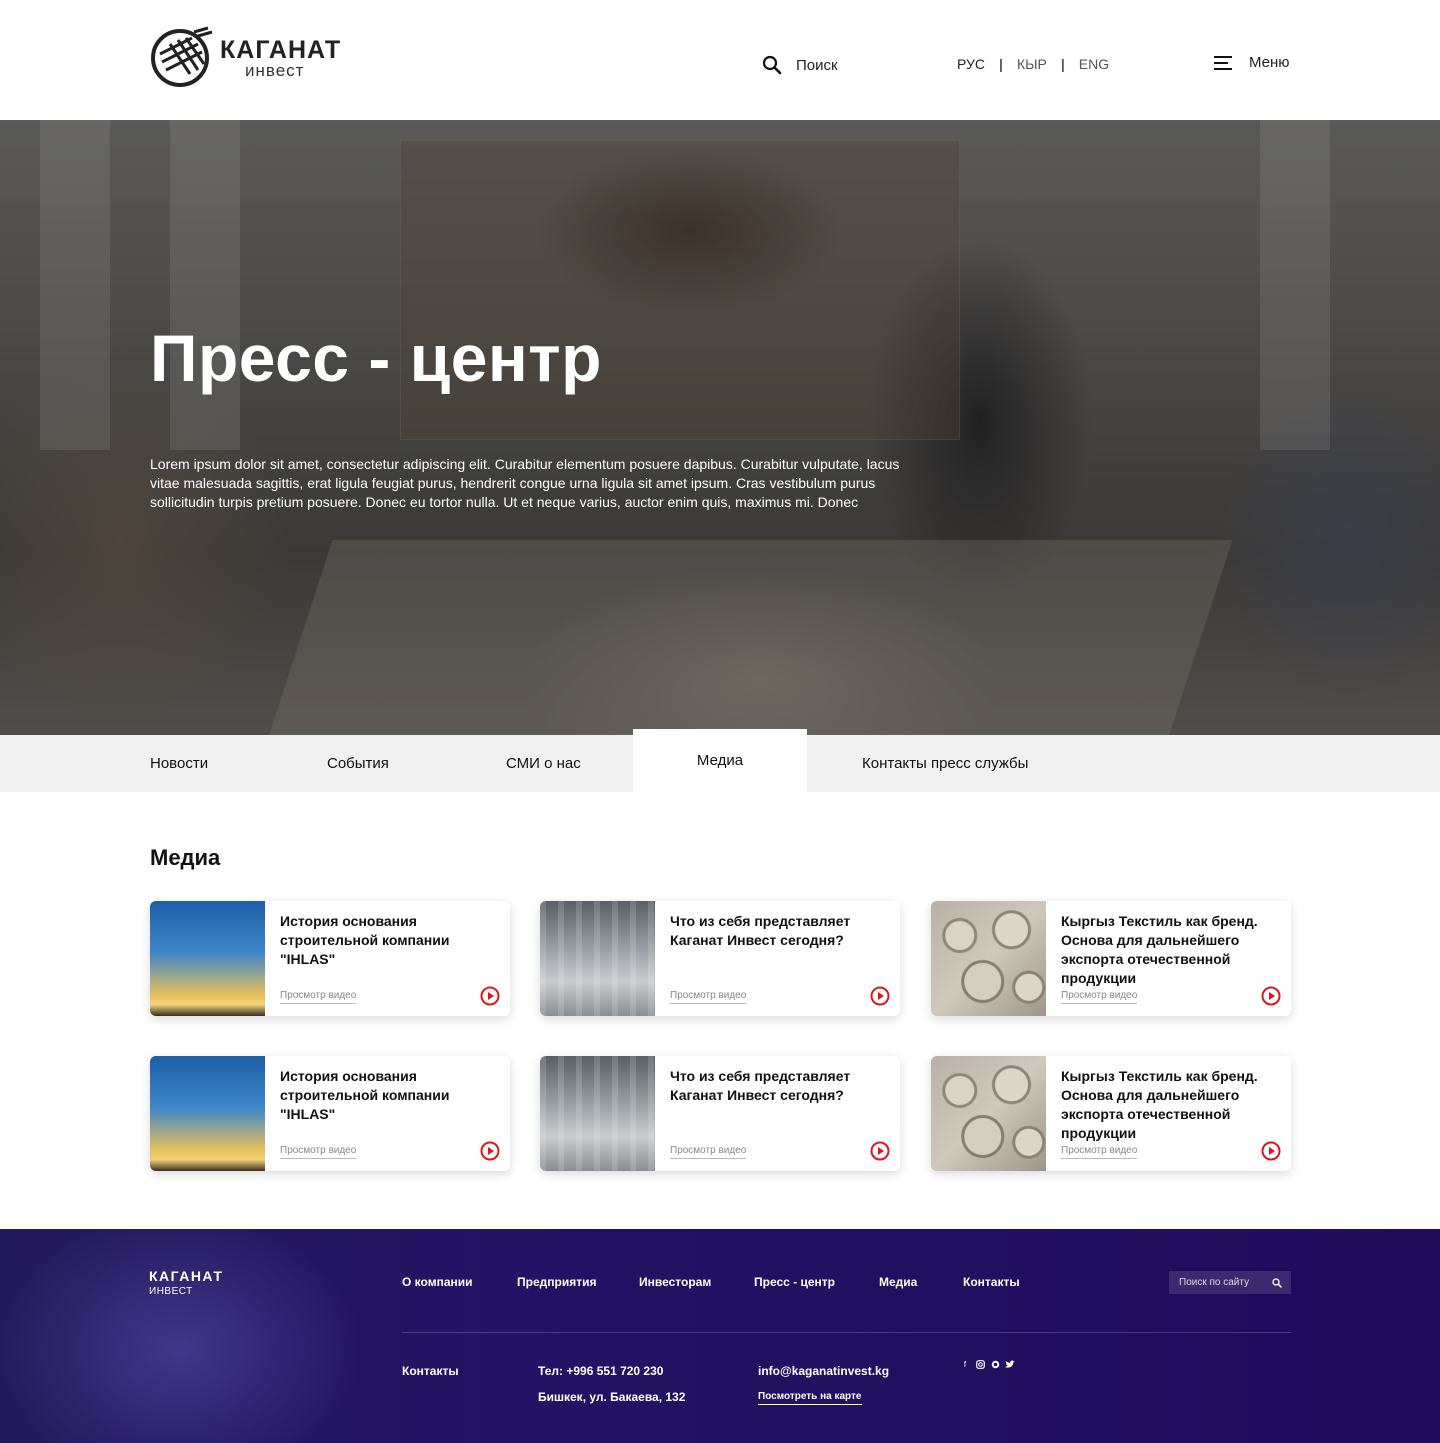  I want to click on footer-email: info@kaganatinvest.kg, so click(823, 1371).